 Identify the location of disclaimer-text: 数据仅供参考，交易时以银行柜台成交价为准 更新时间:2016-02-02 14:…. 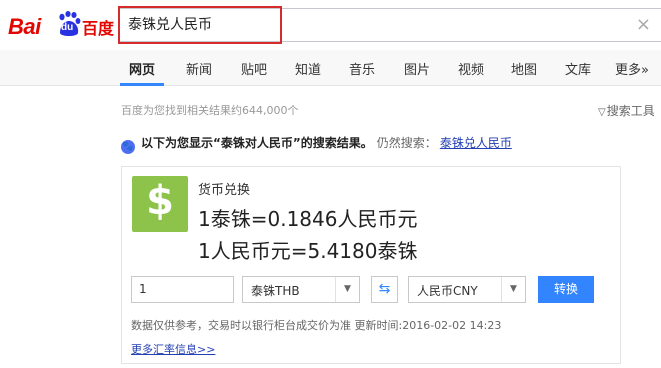
(316, 325).